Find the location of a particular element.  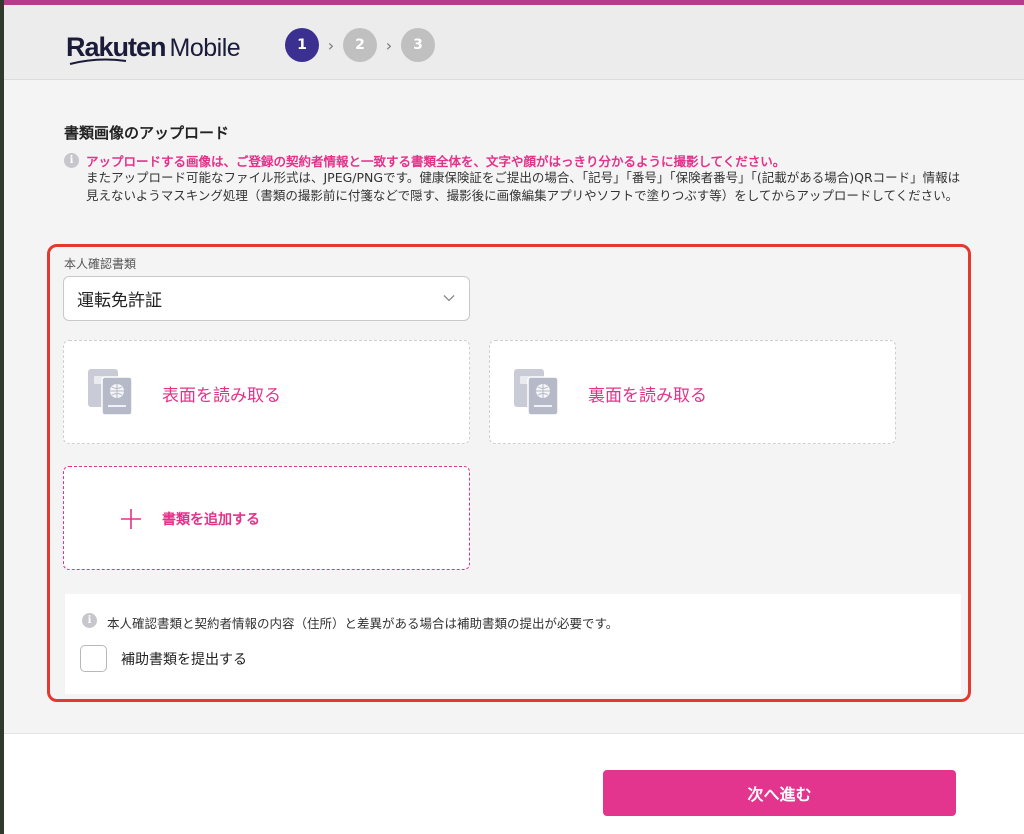

scan-front-label: 表面を読み取る is located at coordinates (221, 396).